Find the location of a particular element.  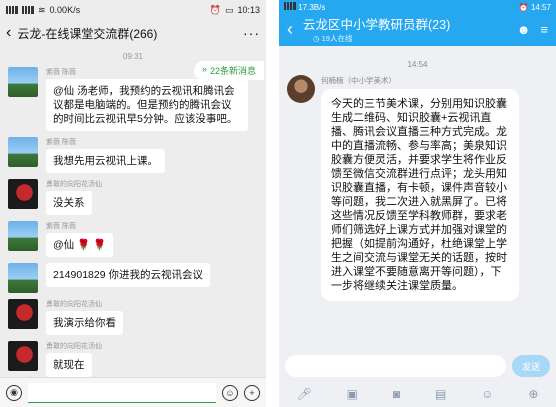

group-icon: ☻ is located at coordinates (524, 29).